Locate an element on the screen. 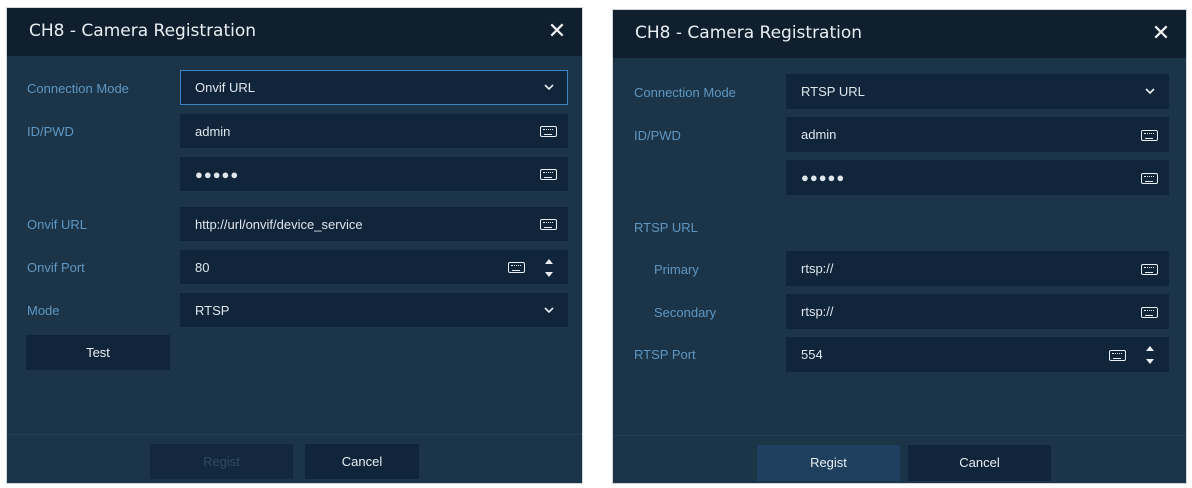  secondary-label: Secondary is located at coordinates (685, 312).